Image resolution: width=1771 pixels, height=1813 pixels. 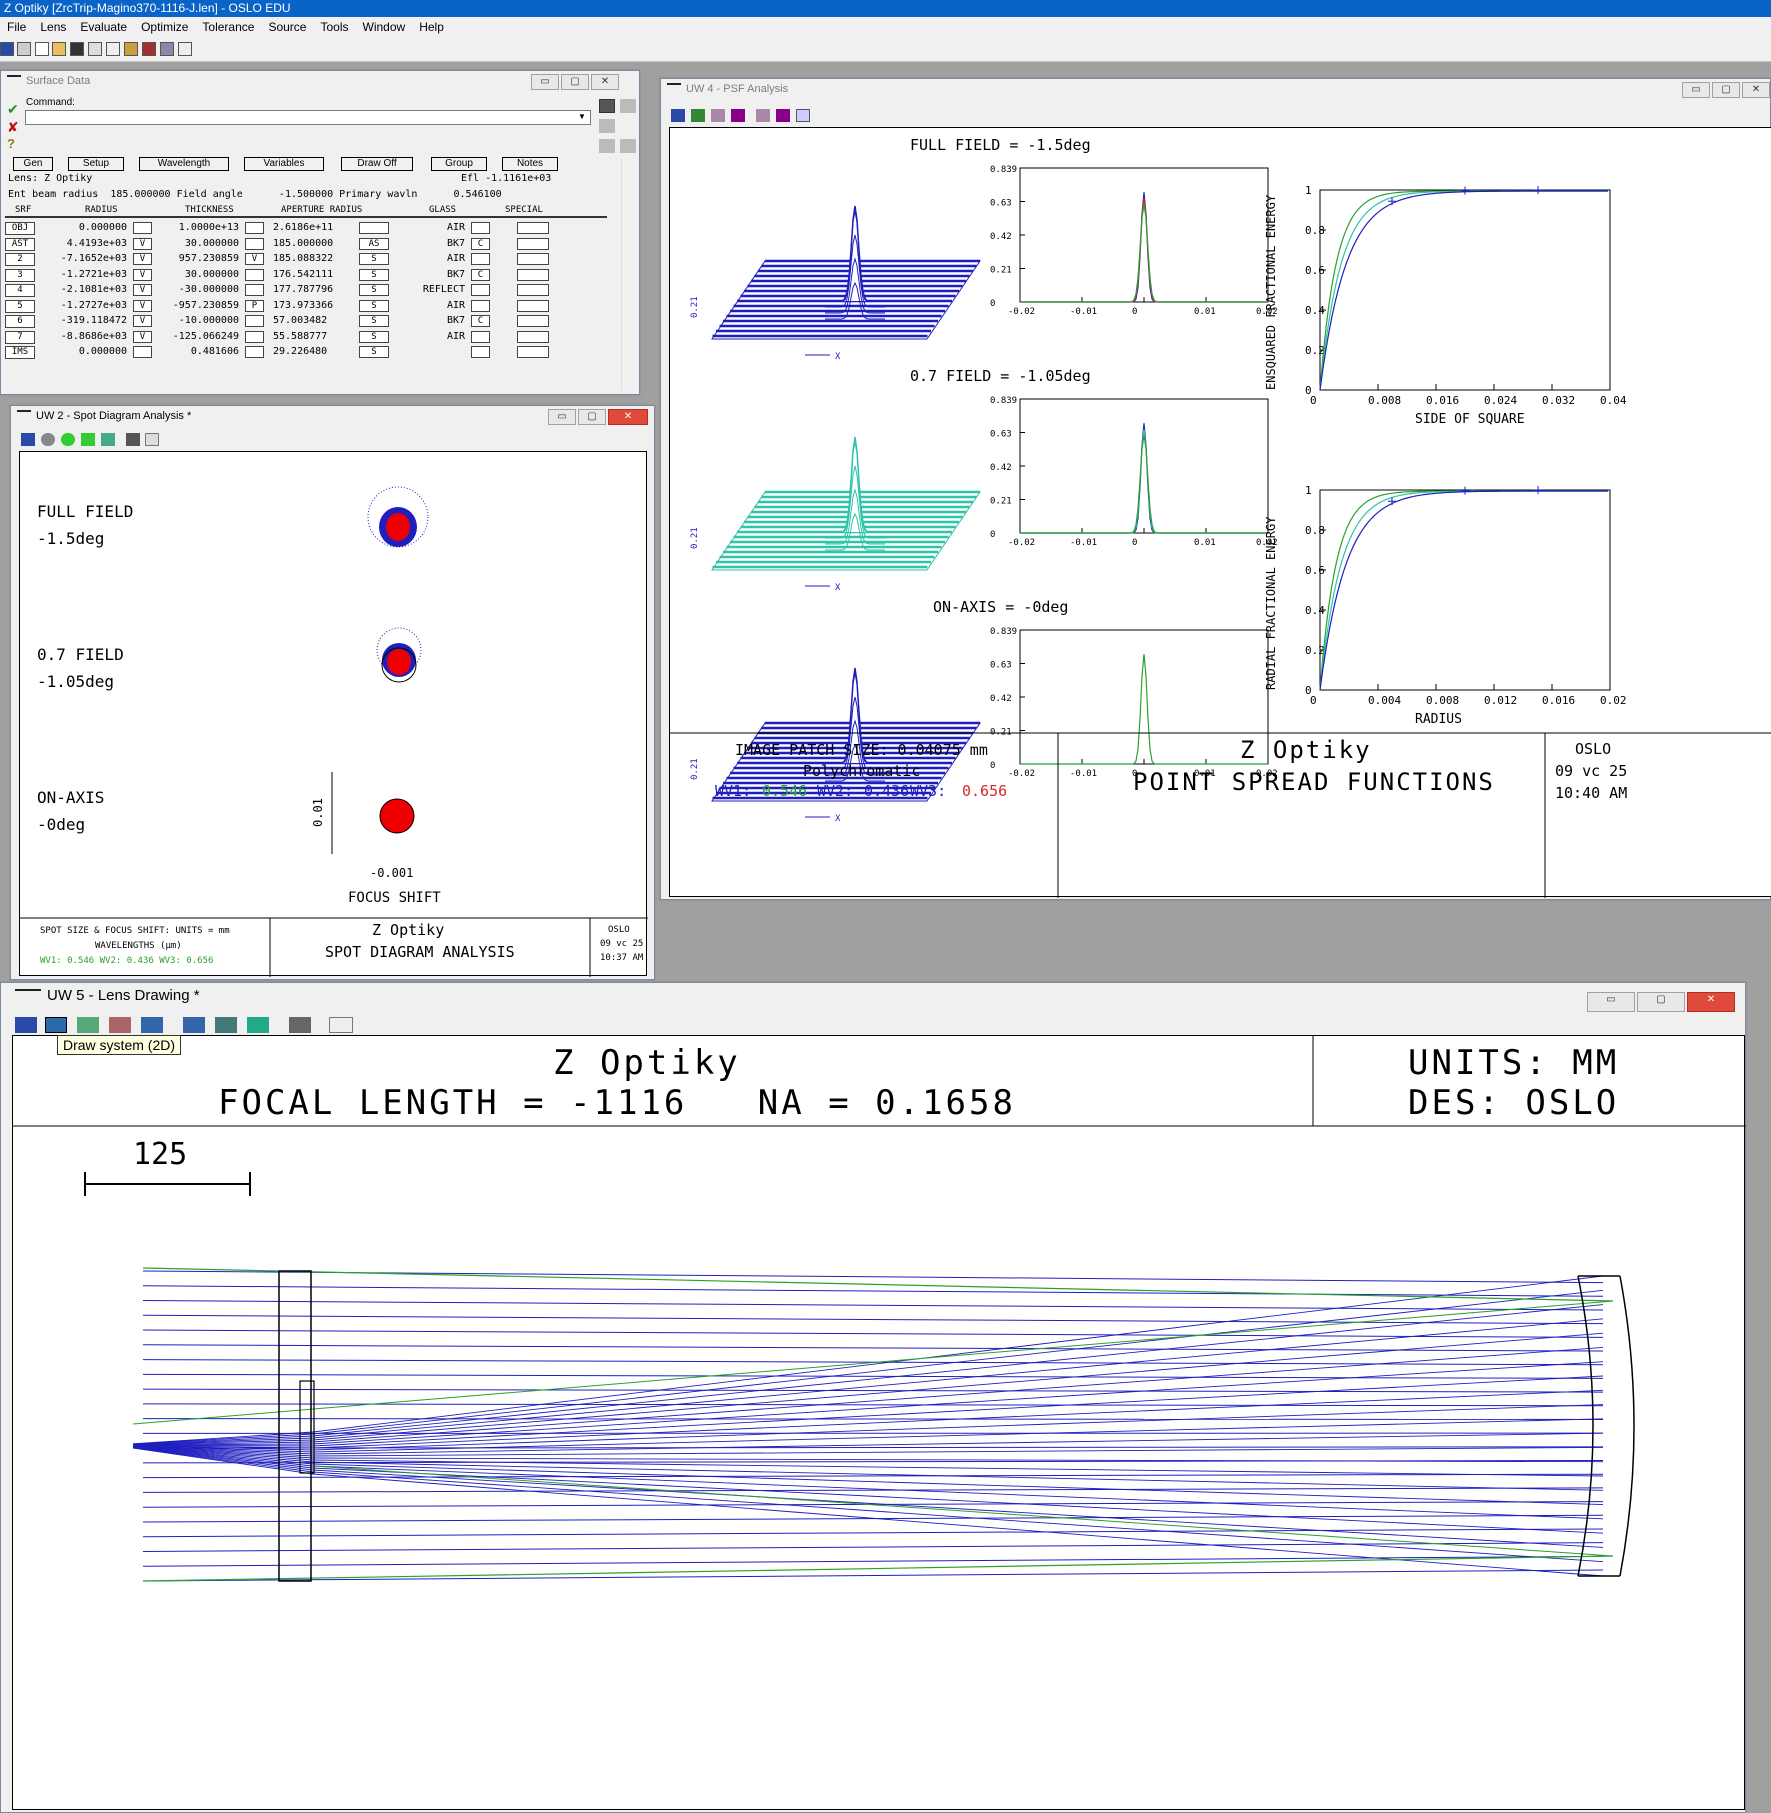 What do you see at coordinates (164, 25) in the screenshot?
I see `menu-optimize: Optimize` at bounding box center [164, 25].